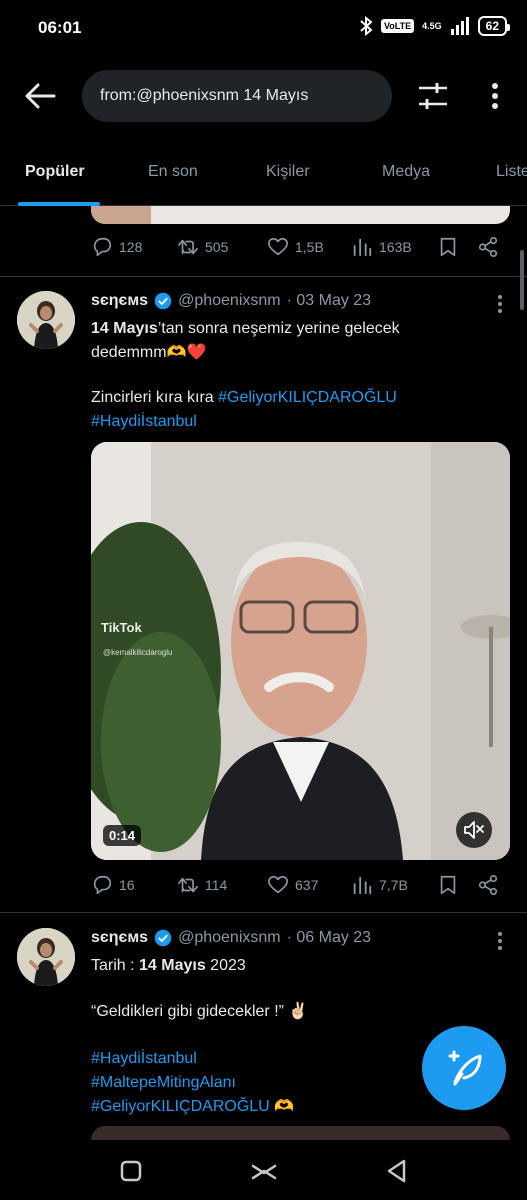 The height and width of the screenshot is (1200, 527). Describe the element at coordinates (263, 176) in the screenshot. I see `search-tabs: Popüler En son Kişiler Medya Liste` at that location.